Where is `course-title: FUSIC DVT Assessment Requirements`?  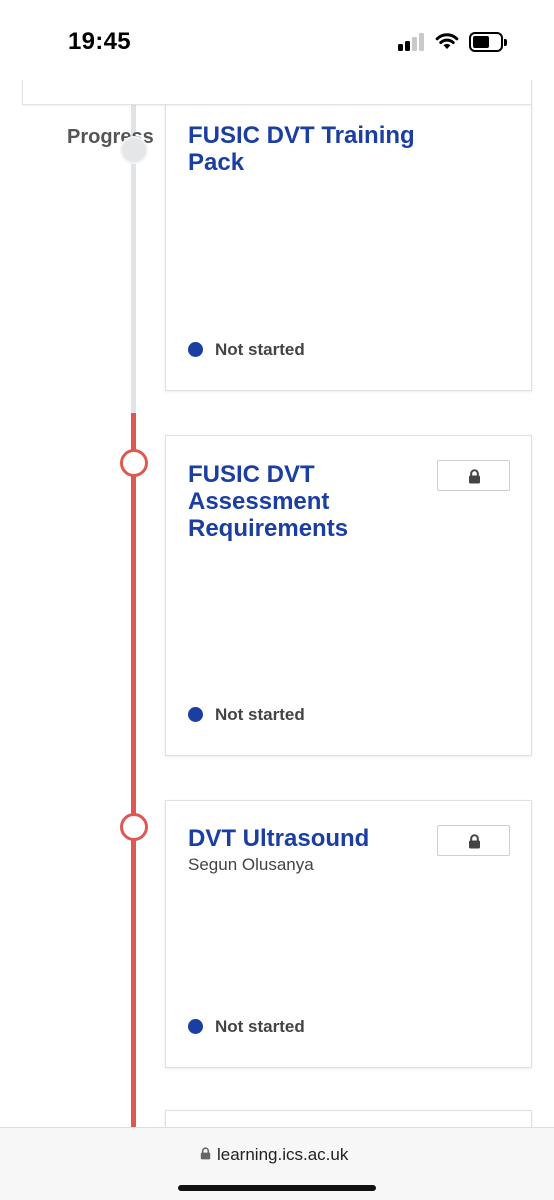
course-title: FUSIC DVT Assessment Requirements is located at coordinates (308, 501).